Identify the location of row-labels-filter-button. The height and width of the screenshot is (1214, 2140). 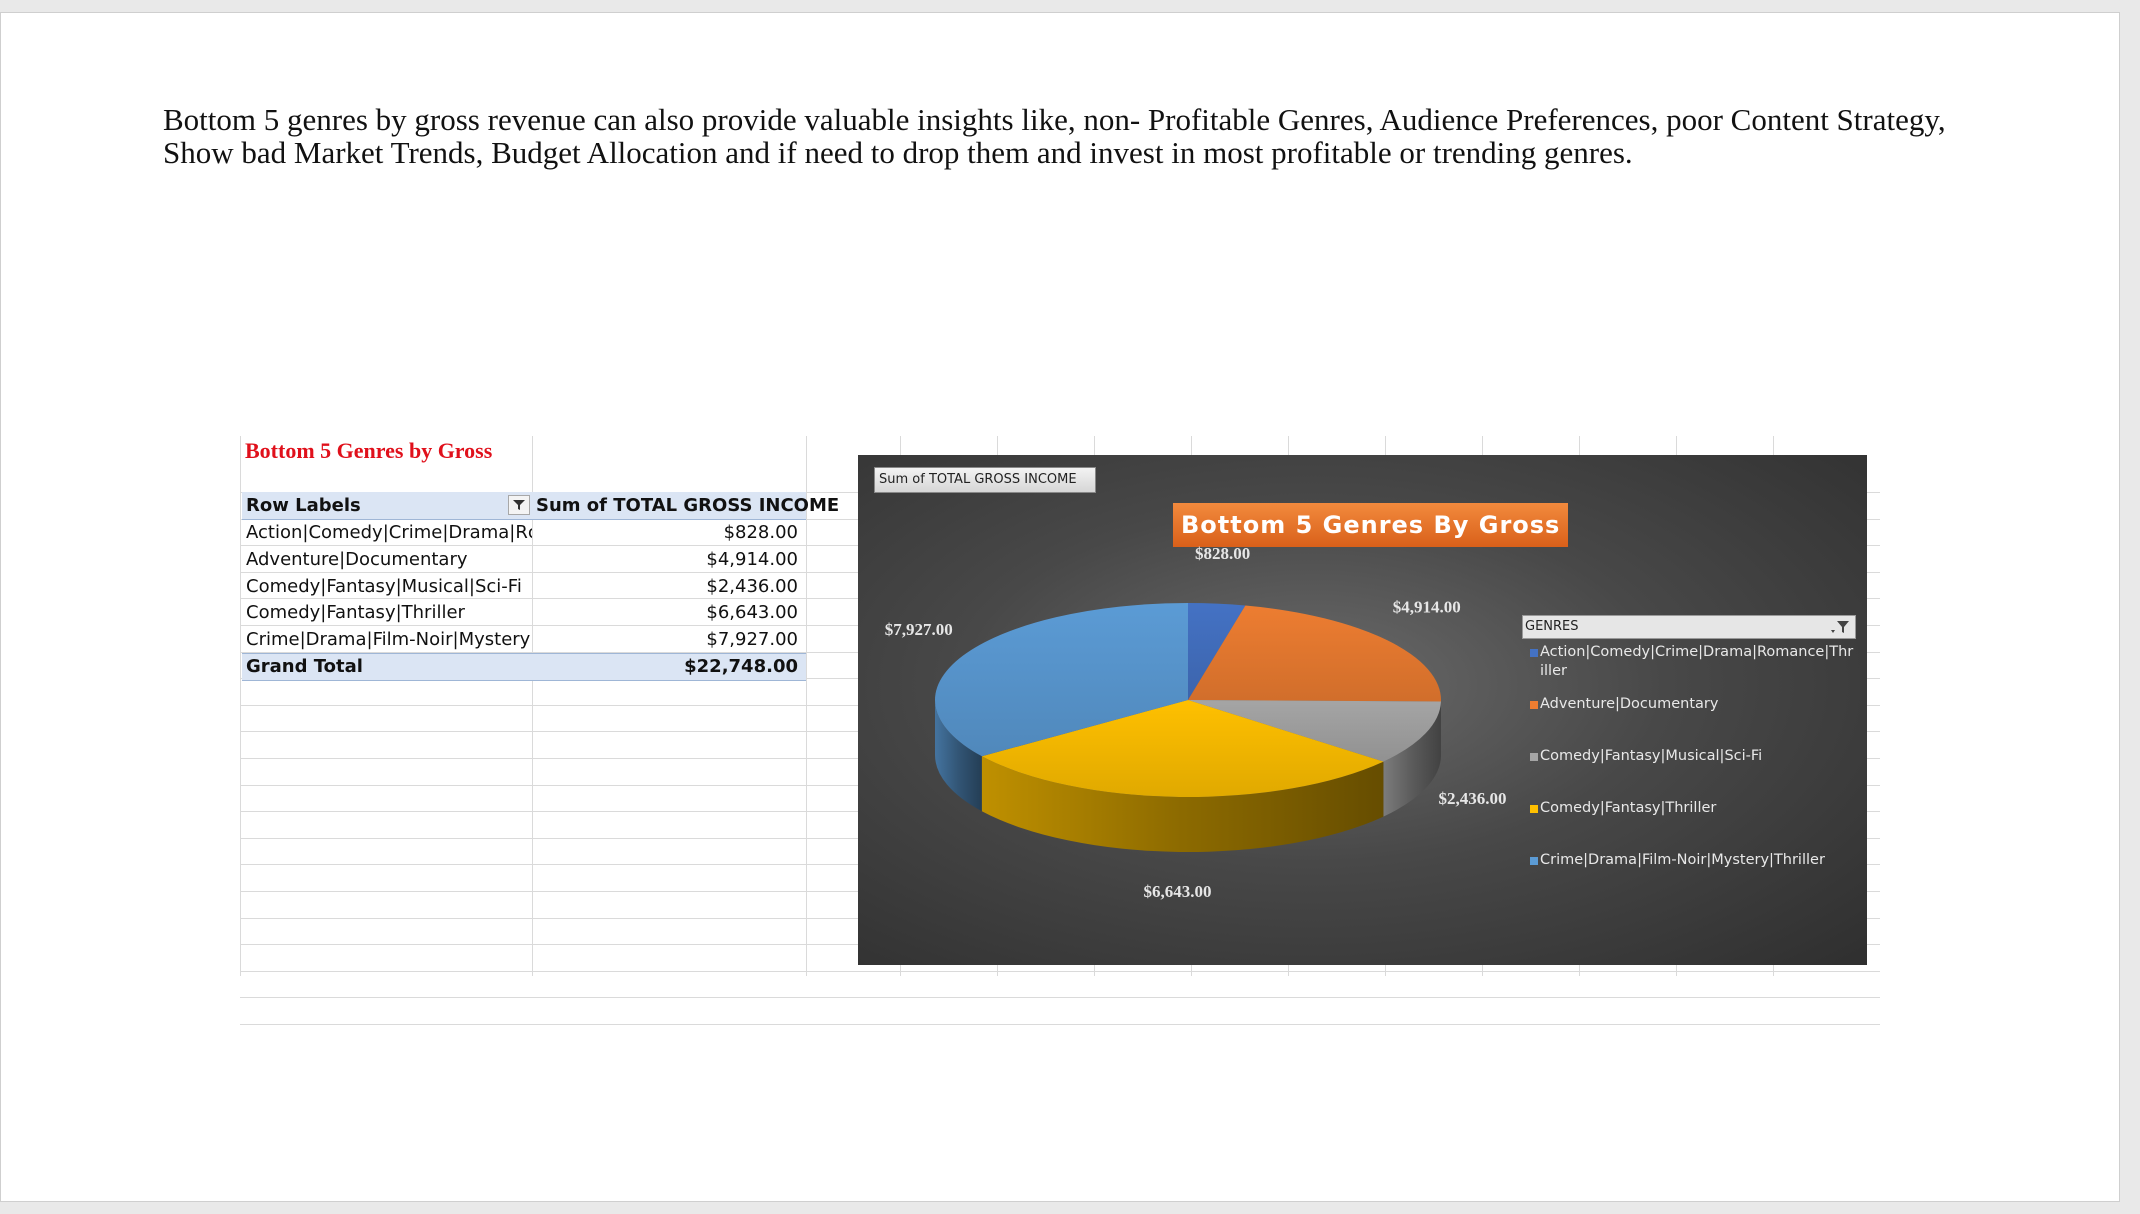
(519, 505).